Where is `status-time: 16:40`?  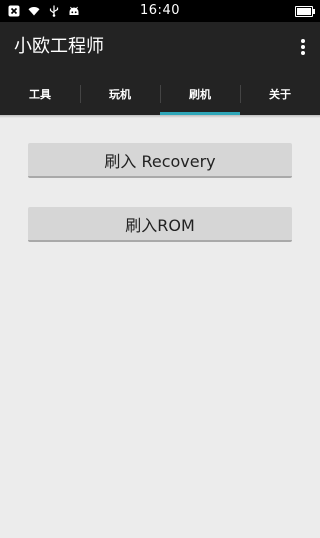
status-time: 16:40 is located at coordinates (160, 10).